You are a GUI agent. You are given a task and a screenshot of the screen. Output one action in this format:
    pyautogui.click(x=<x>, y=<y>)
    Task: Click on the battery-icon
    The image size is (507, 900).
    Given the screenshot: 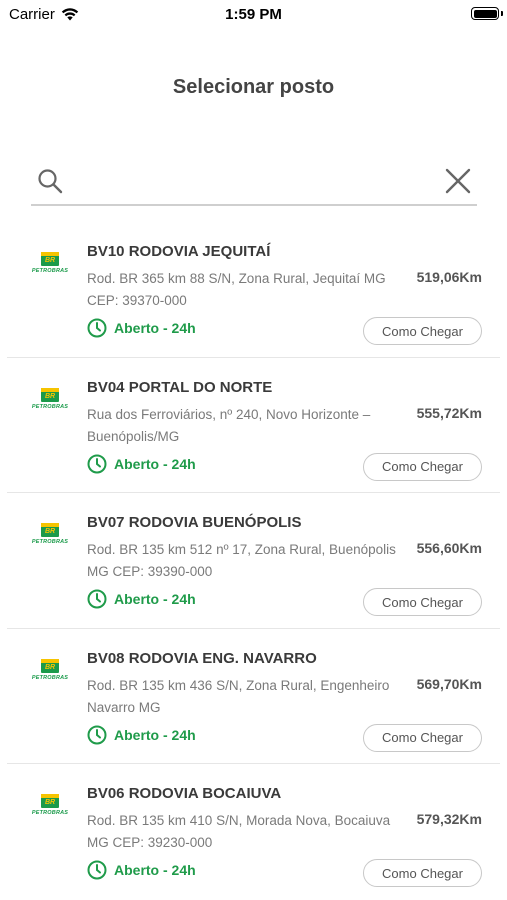 What is the action you would take?
    pyautogui.click(x=485, y=13)
    